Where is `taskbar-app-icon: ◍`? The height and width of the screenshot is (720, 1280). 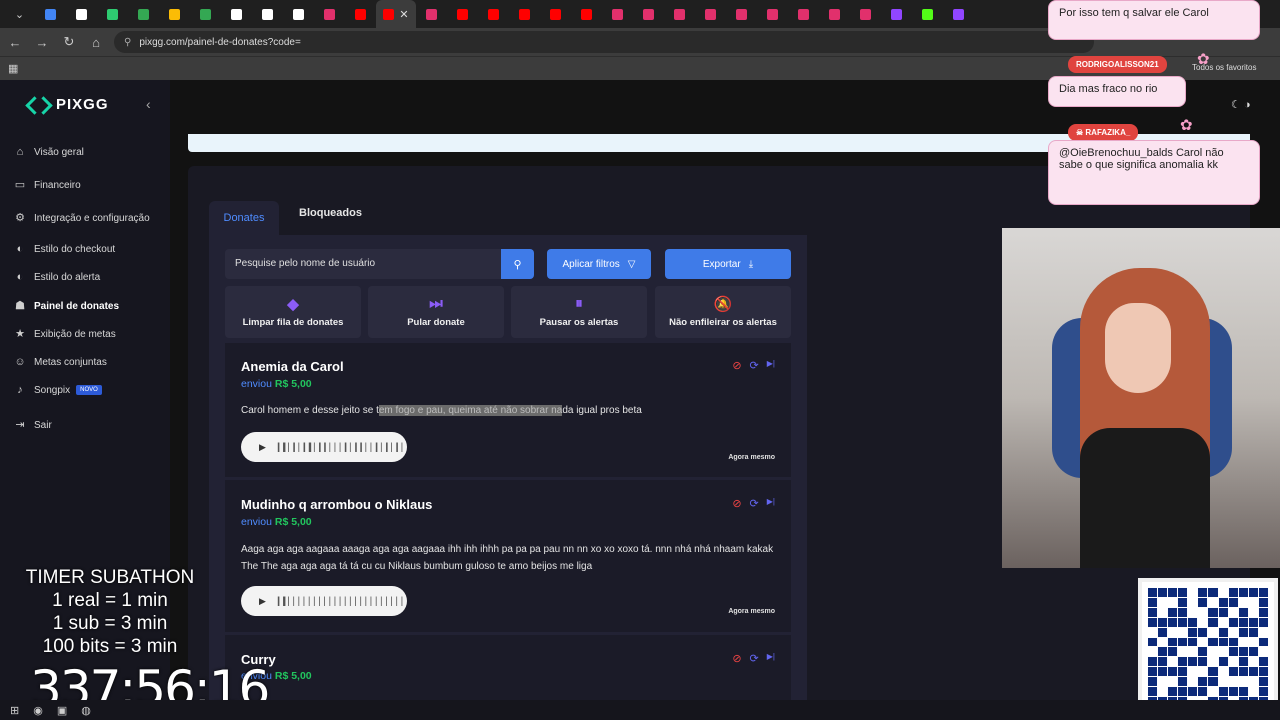
taskbar-app-icon: ◍ is located at coordinates (86, 710).